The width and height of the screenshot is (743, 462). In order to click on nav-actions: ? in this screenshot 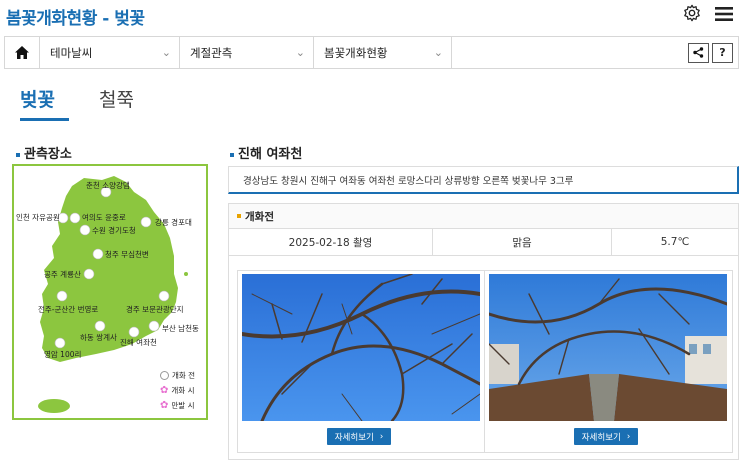, I will do `click(713, 52)`.